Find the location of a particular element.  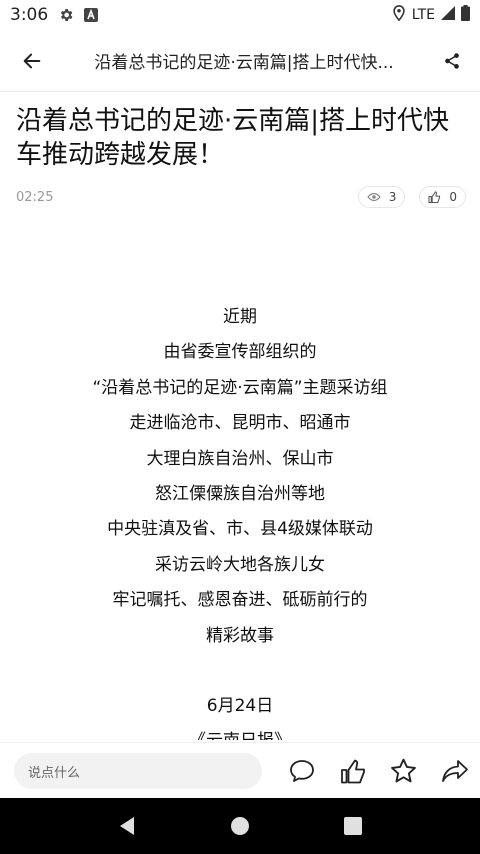

body-line: 6月24日 is located at coordinates (240, 706).